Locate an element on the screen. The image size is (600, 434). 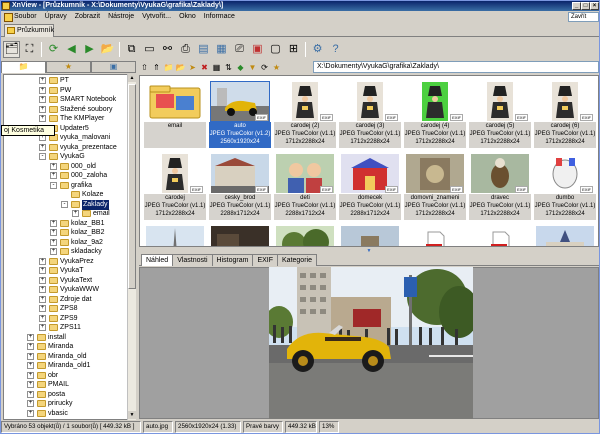
binoculars-icon: ⚯ is located at coordinates (167, 49).